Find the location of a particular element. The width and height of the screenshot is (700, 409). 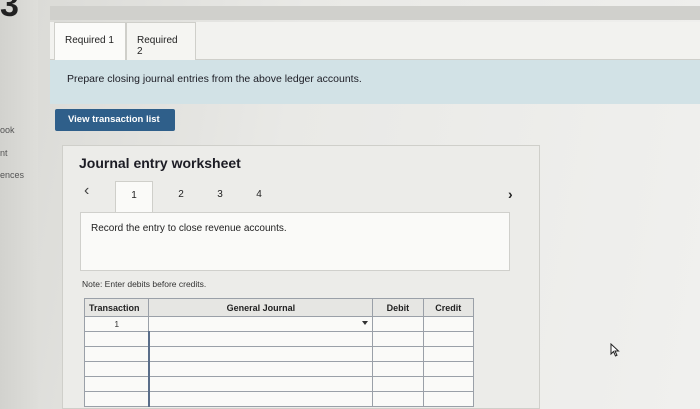

top-bar is located at coordinates (375, 13).